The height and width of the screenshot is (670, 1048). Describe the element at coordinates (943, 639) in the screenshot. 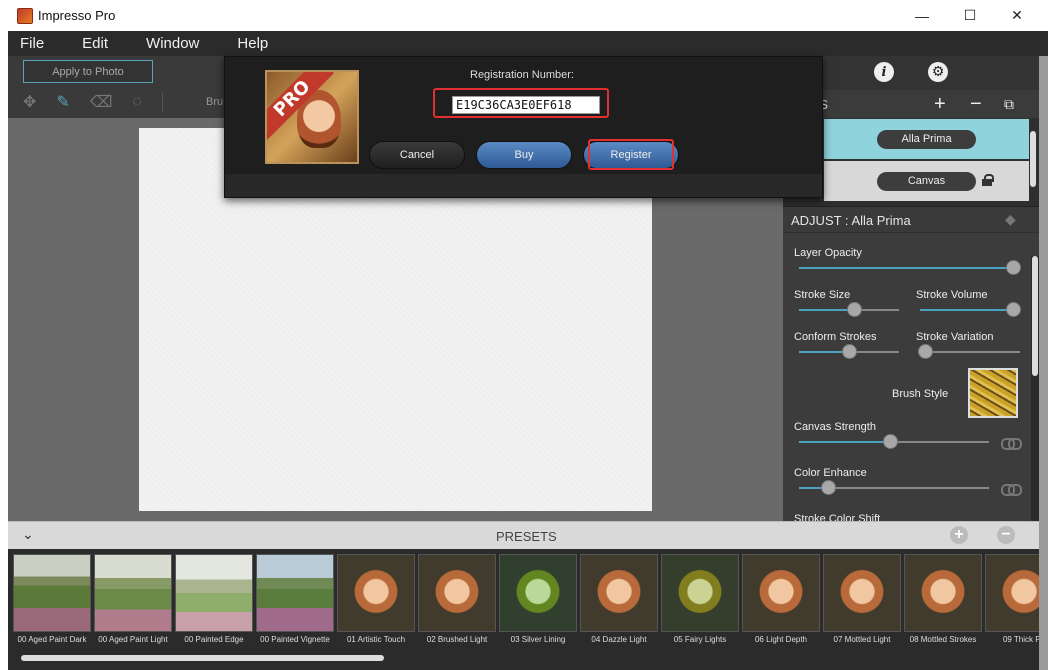

I see `preset-name: 08 Mottled Strokes` at that location.